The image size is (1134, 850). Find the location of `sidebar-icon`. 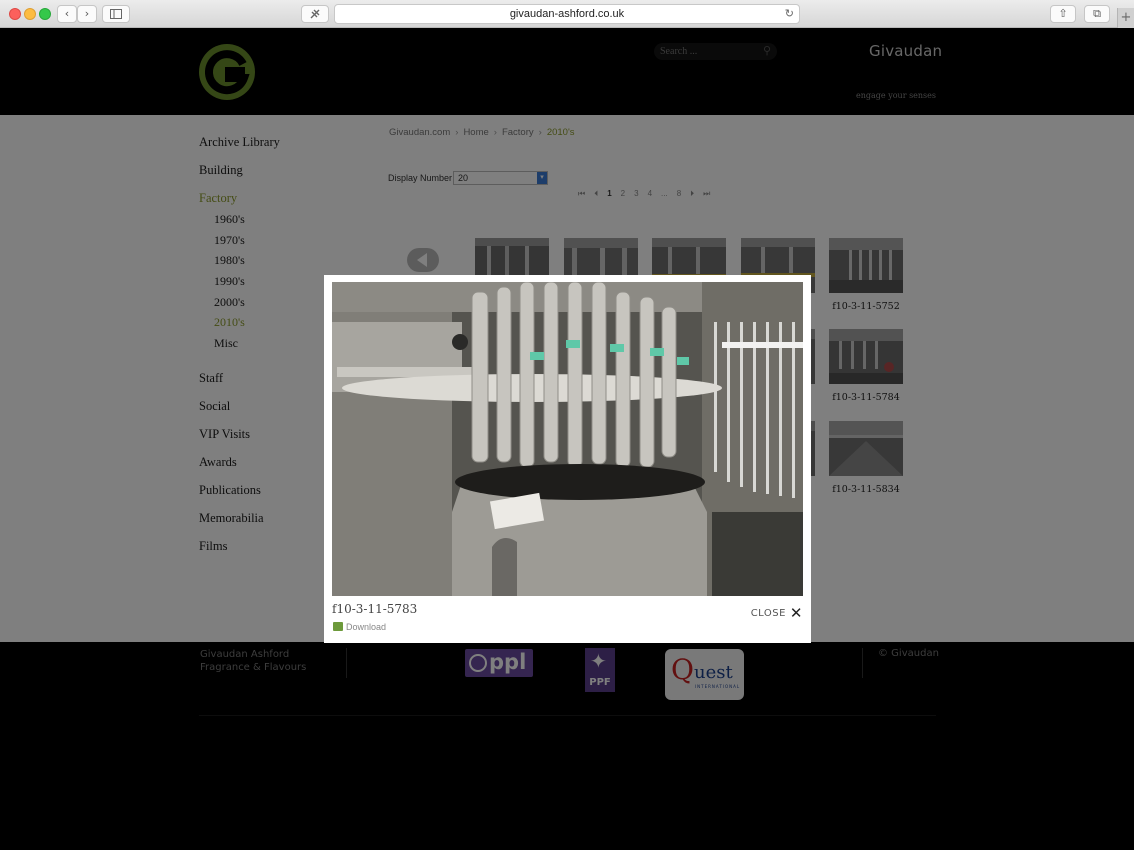

sidebar-icon is located at coordinates (116, 14).